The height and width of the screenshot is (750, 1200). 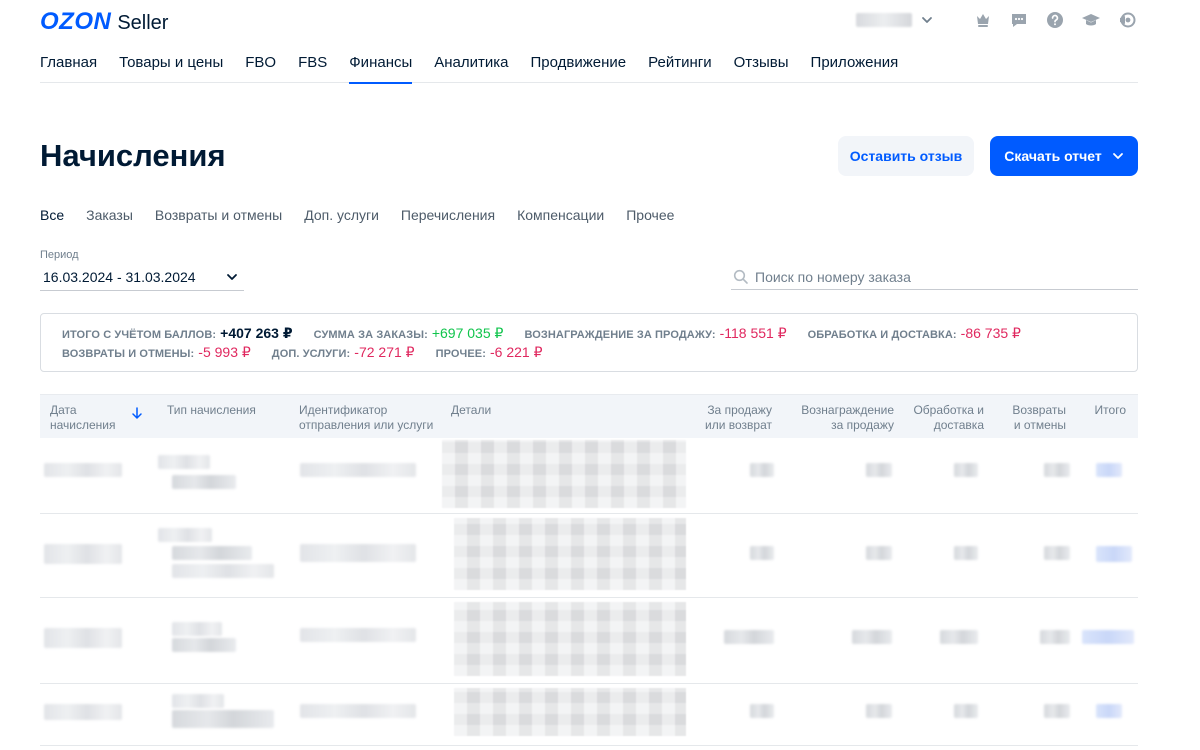 I want to click on nav-item-promotion: Продвижение, so click(x=579, y=66).